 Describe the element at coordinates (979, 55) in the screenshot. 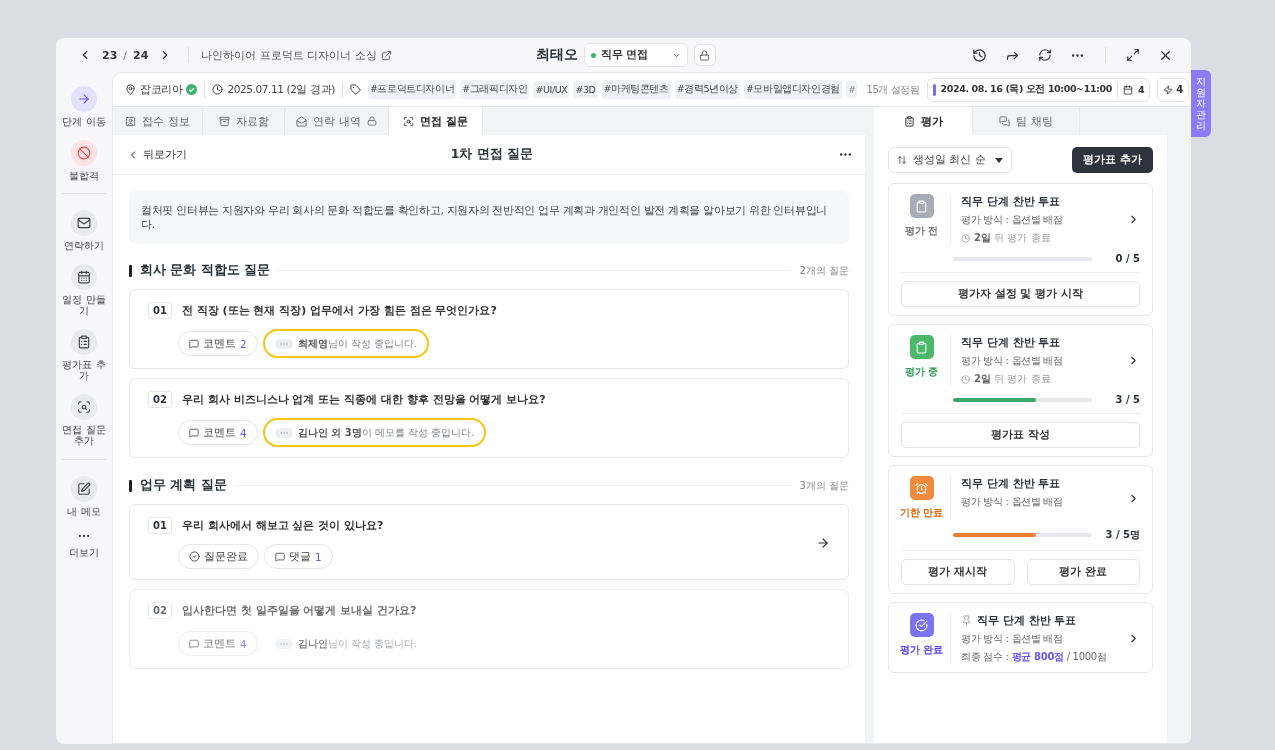

I see `history-icon` at that location.